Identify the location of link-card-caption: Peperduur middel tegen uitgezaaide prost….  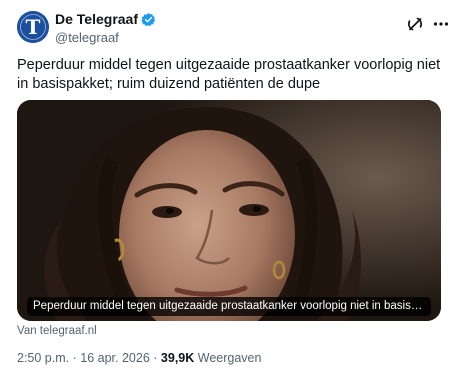
(229, 306).